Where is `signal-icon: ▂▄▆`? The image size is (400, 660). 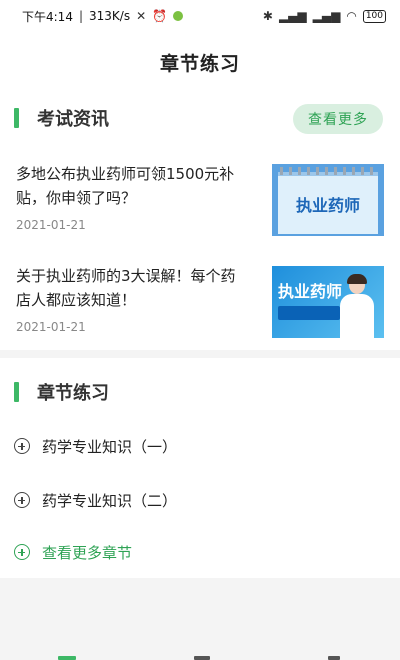
signal-icon: ▂▄▆ is located at coordinates (292, 16).